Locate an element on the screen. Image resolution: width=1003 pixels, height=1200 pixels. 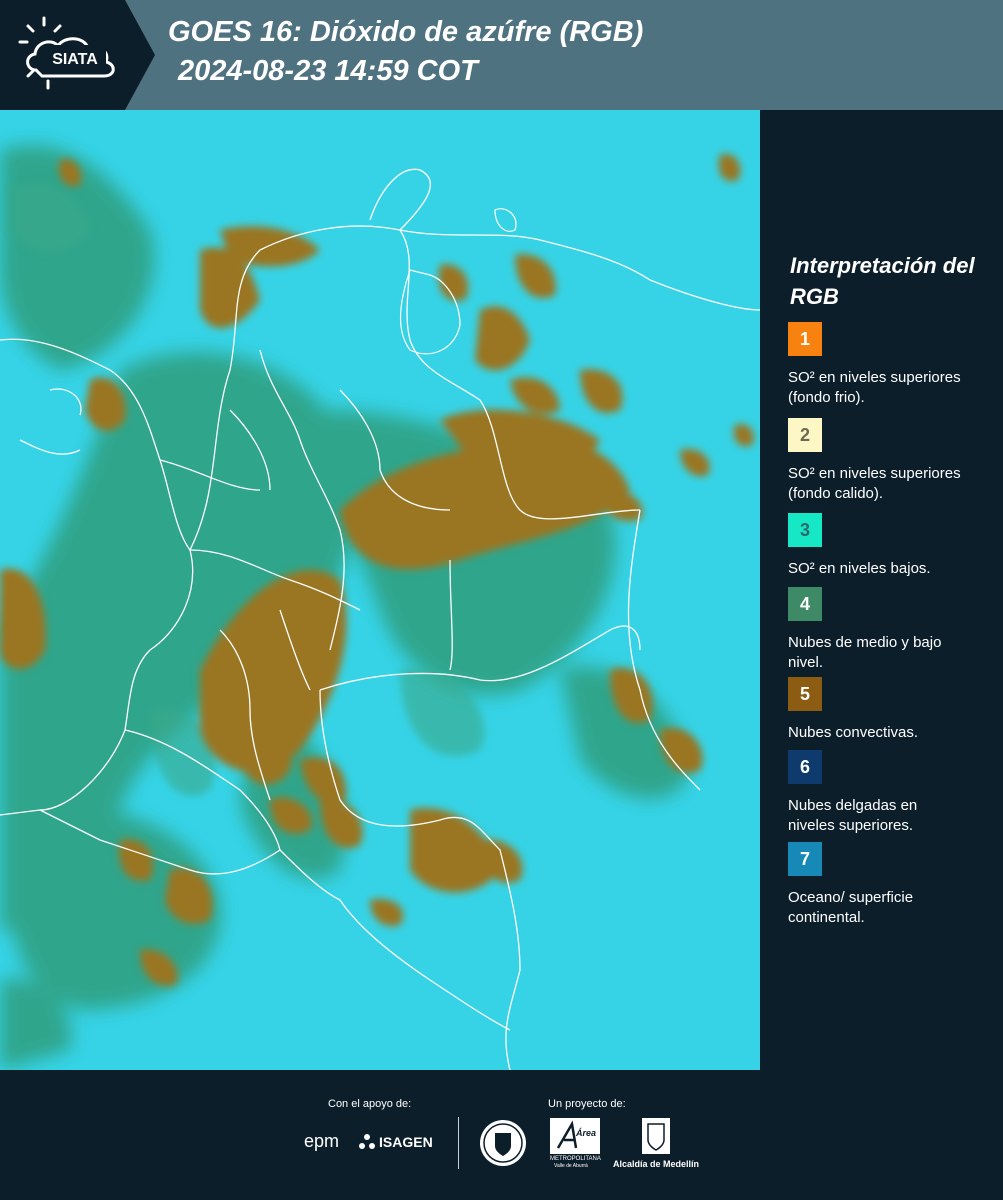
area-logo-text: Área is located at coordinates (586, 1133).